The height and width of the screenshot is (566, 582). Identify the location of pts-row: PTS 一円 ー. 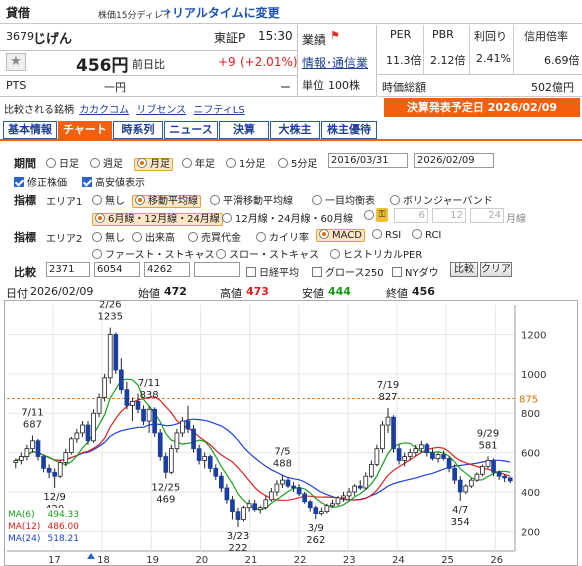
(149, 86).